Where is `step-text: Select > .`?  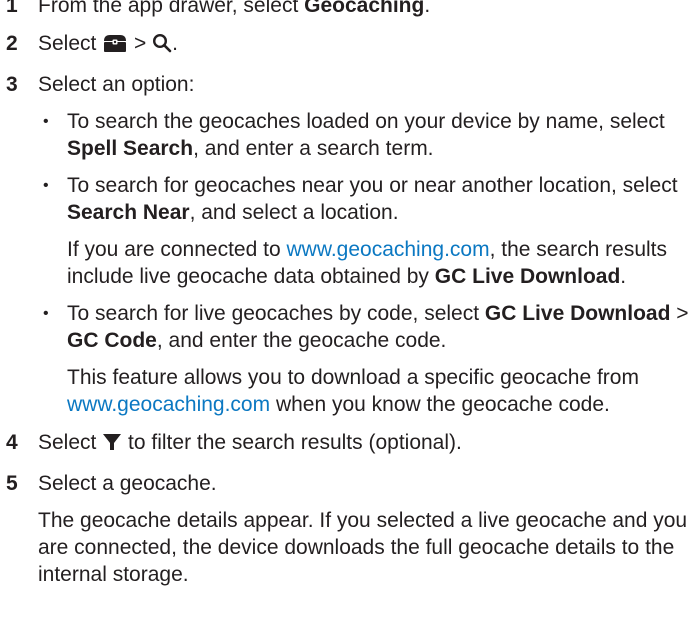
step-text: Select > . is located at coordinates (363, 45).